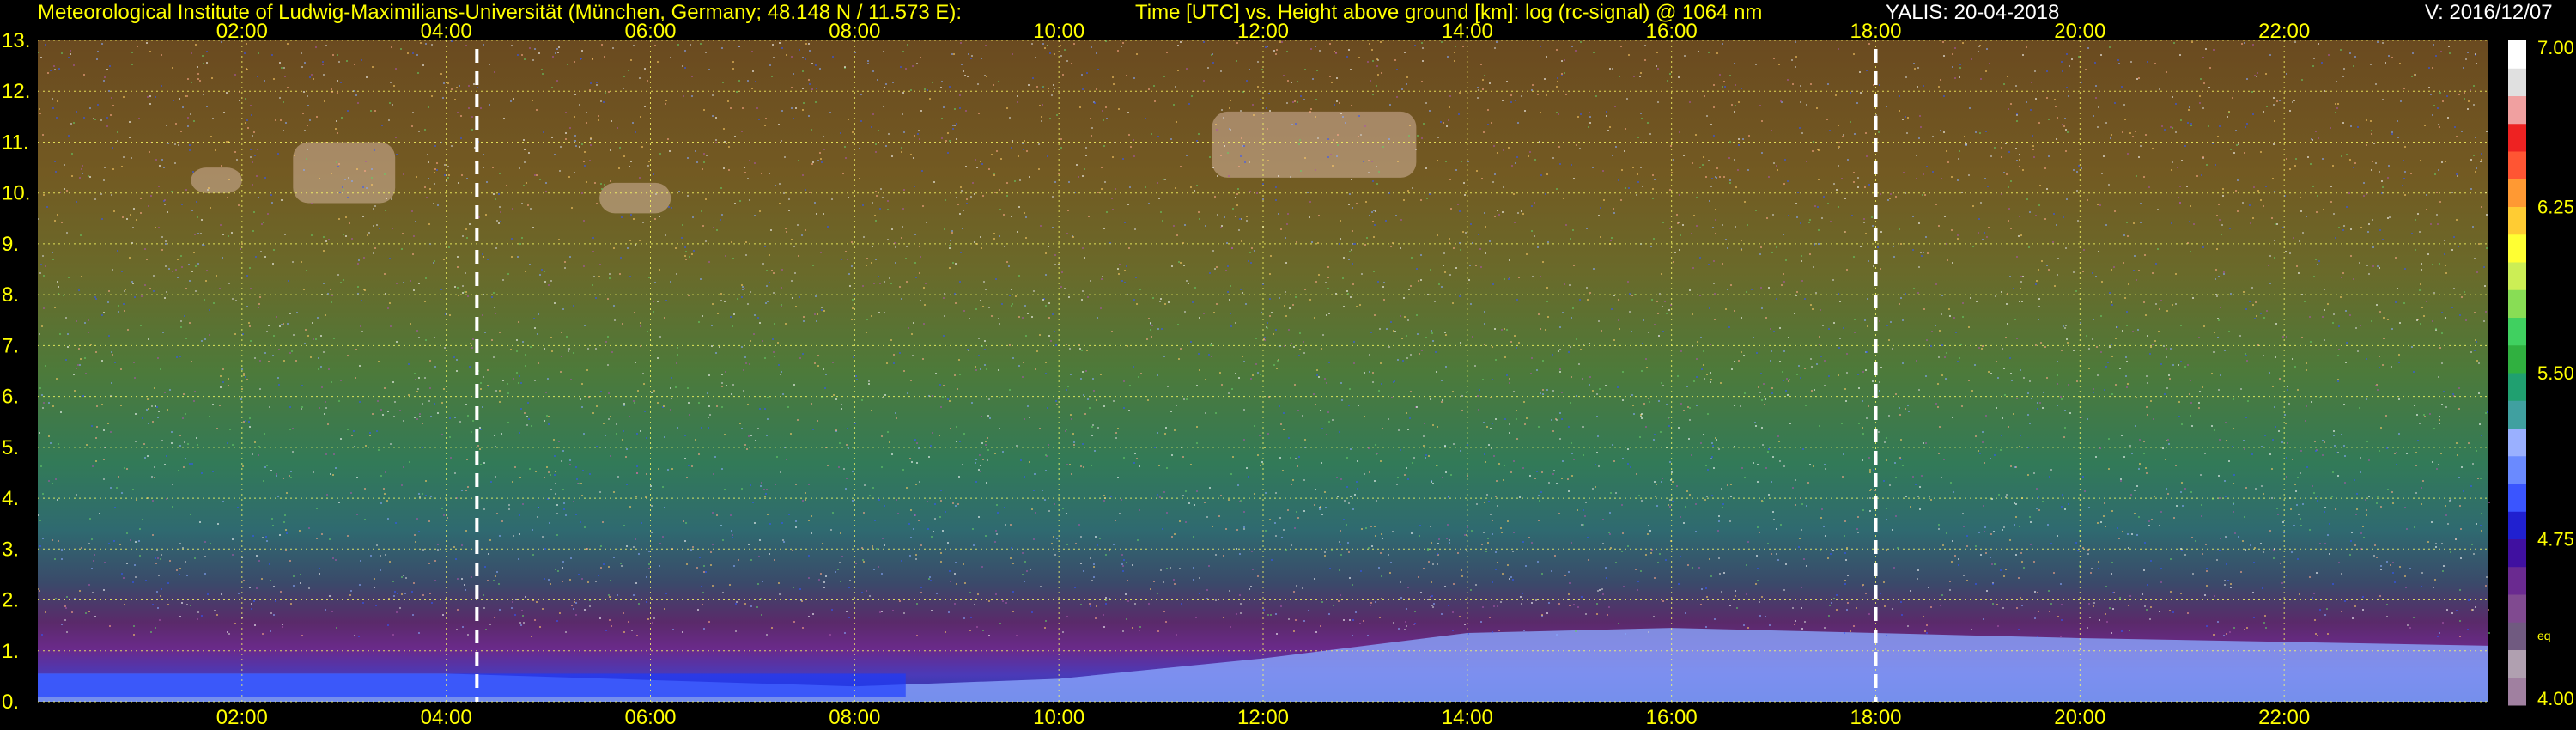 This screenshot has height=730, width=2576. What do you see at coordinates (1875, 717) in the screenshot?
I see `x-tick-label-bottom: 18:00` at bounding box center [1875, 717].